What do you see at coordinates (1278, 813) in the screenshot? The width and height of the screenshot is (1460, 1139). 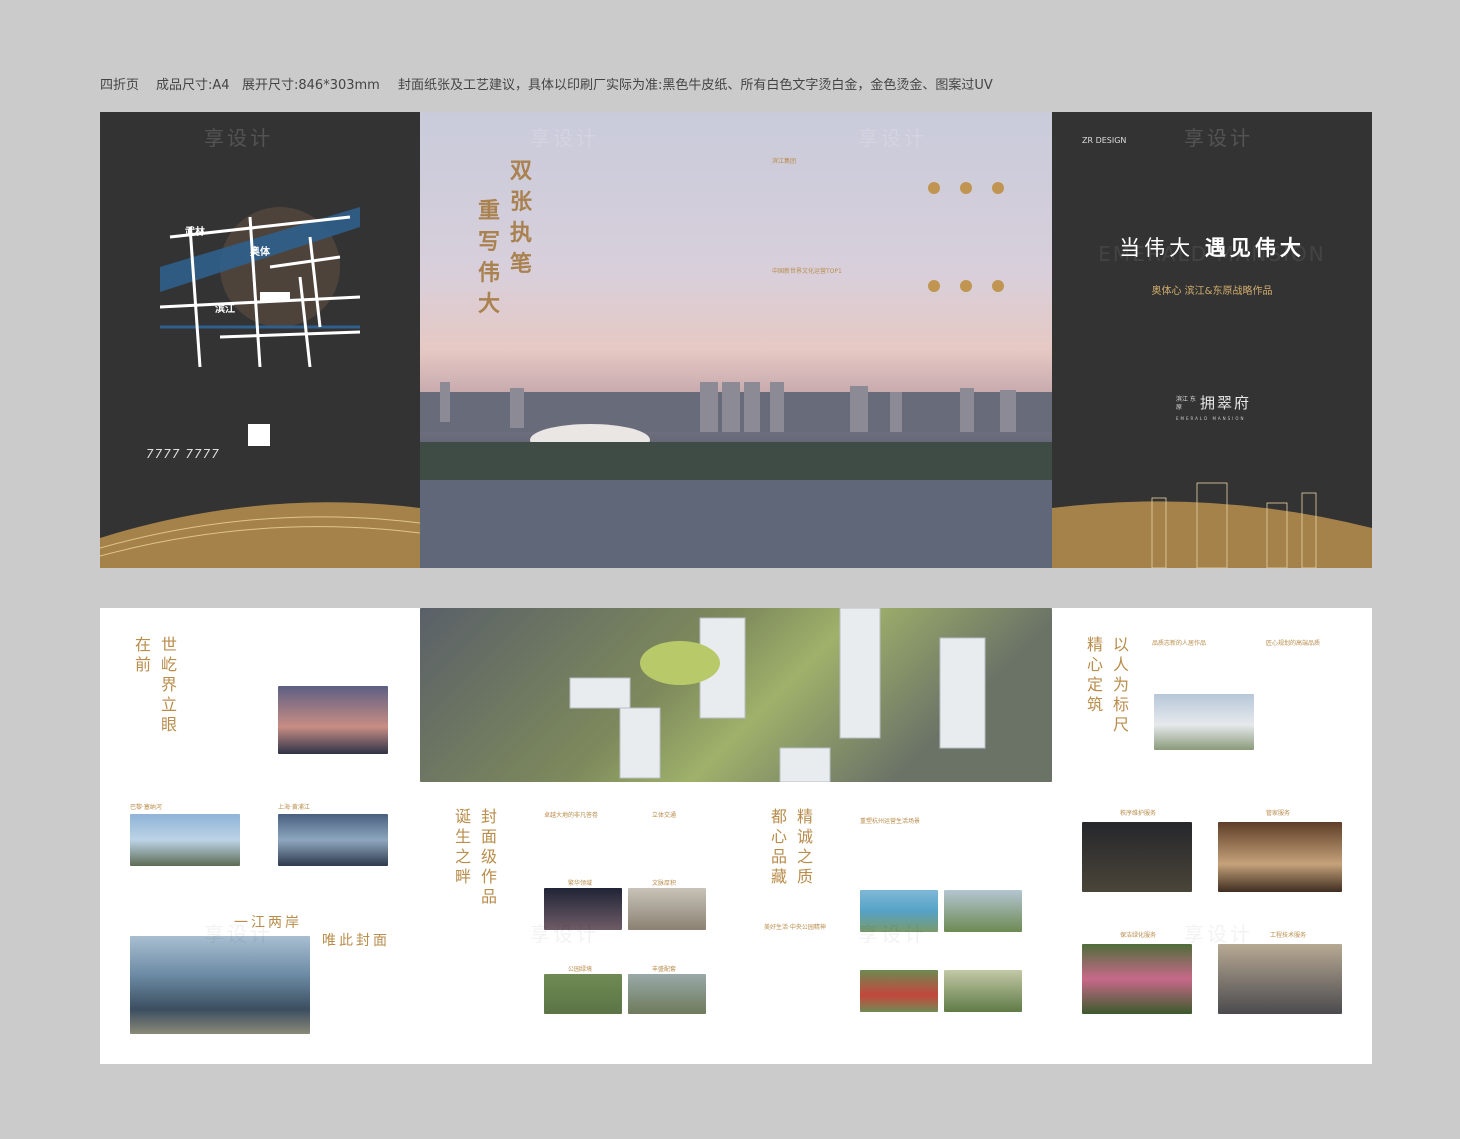 I see `caption-butler: 管家服务` at bounding box center [1278, 813].